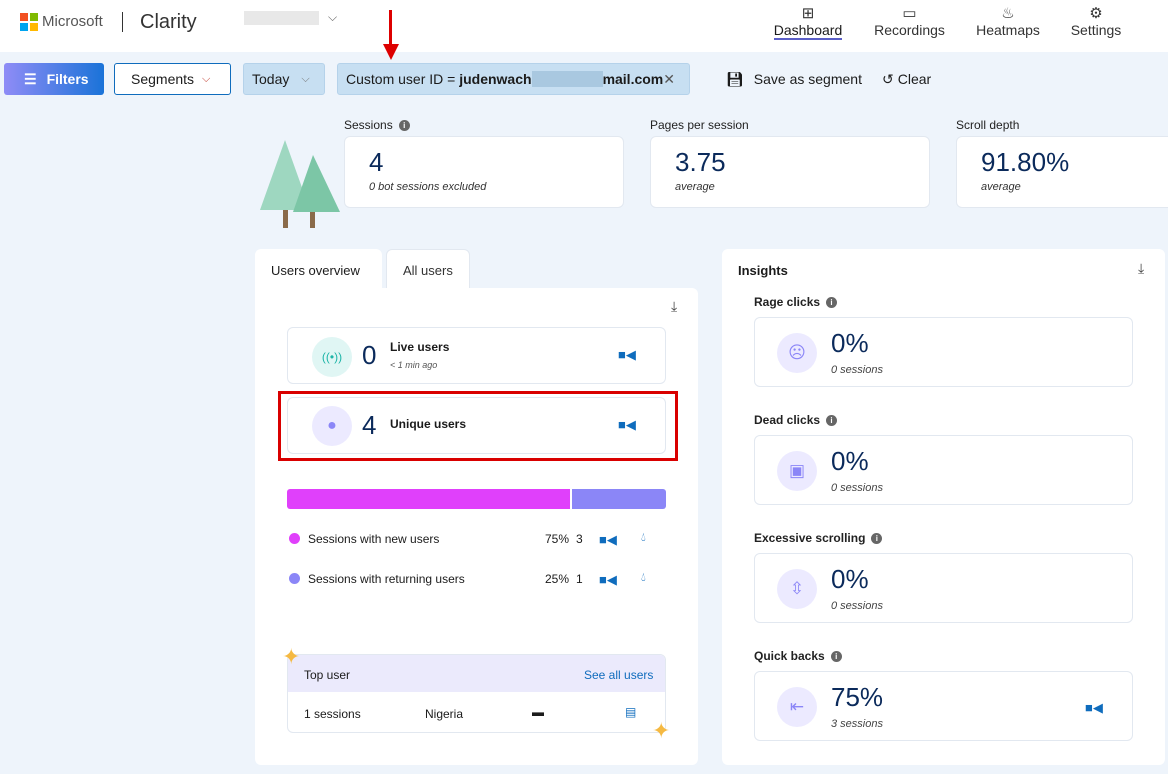 The image size is (1168, 774). What do you see at coordinates (1096, 26) in the screenshot?
I see `nav-settings: ⚙ Settings` at bounding box center [1096, 26].